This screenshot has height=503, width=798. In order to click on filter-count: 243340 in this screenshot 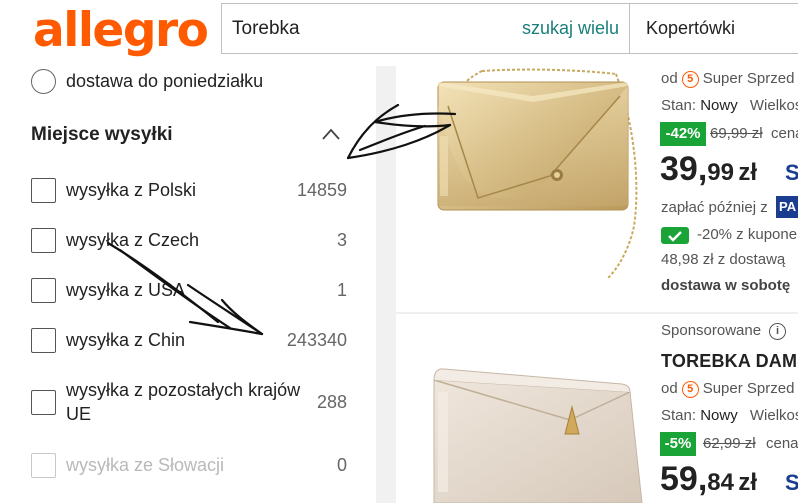, I will do `click(316, 339)`.